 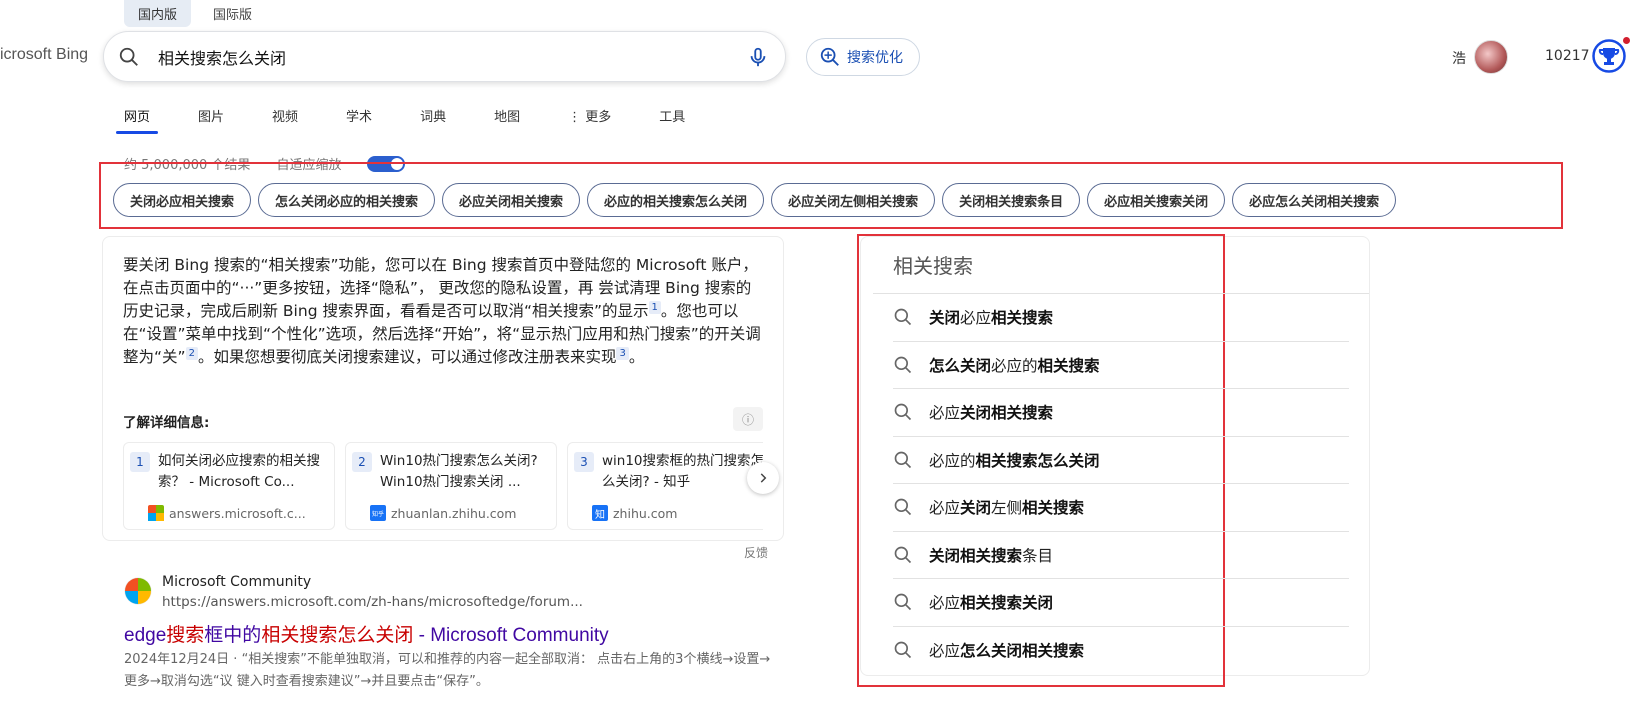 I want to click on result-site-name: Microsoft Community, so click(x=236, y=582).